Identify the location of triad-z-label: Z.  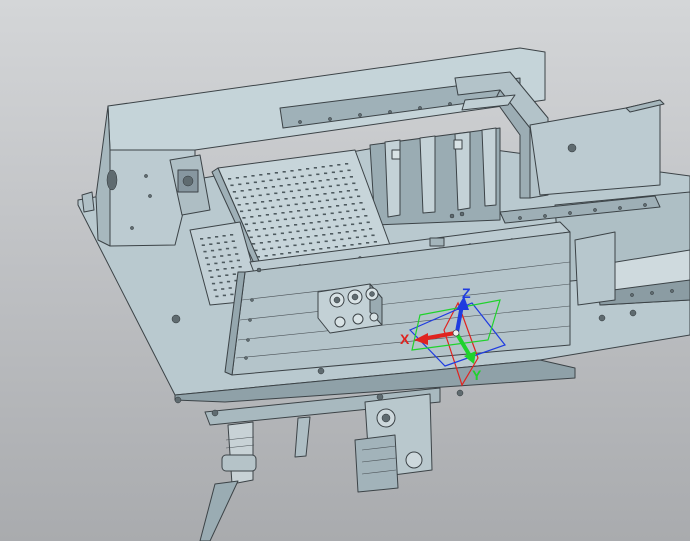
(466, 293).